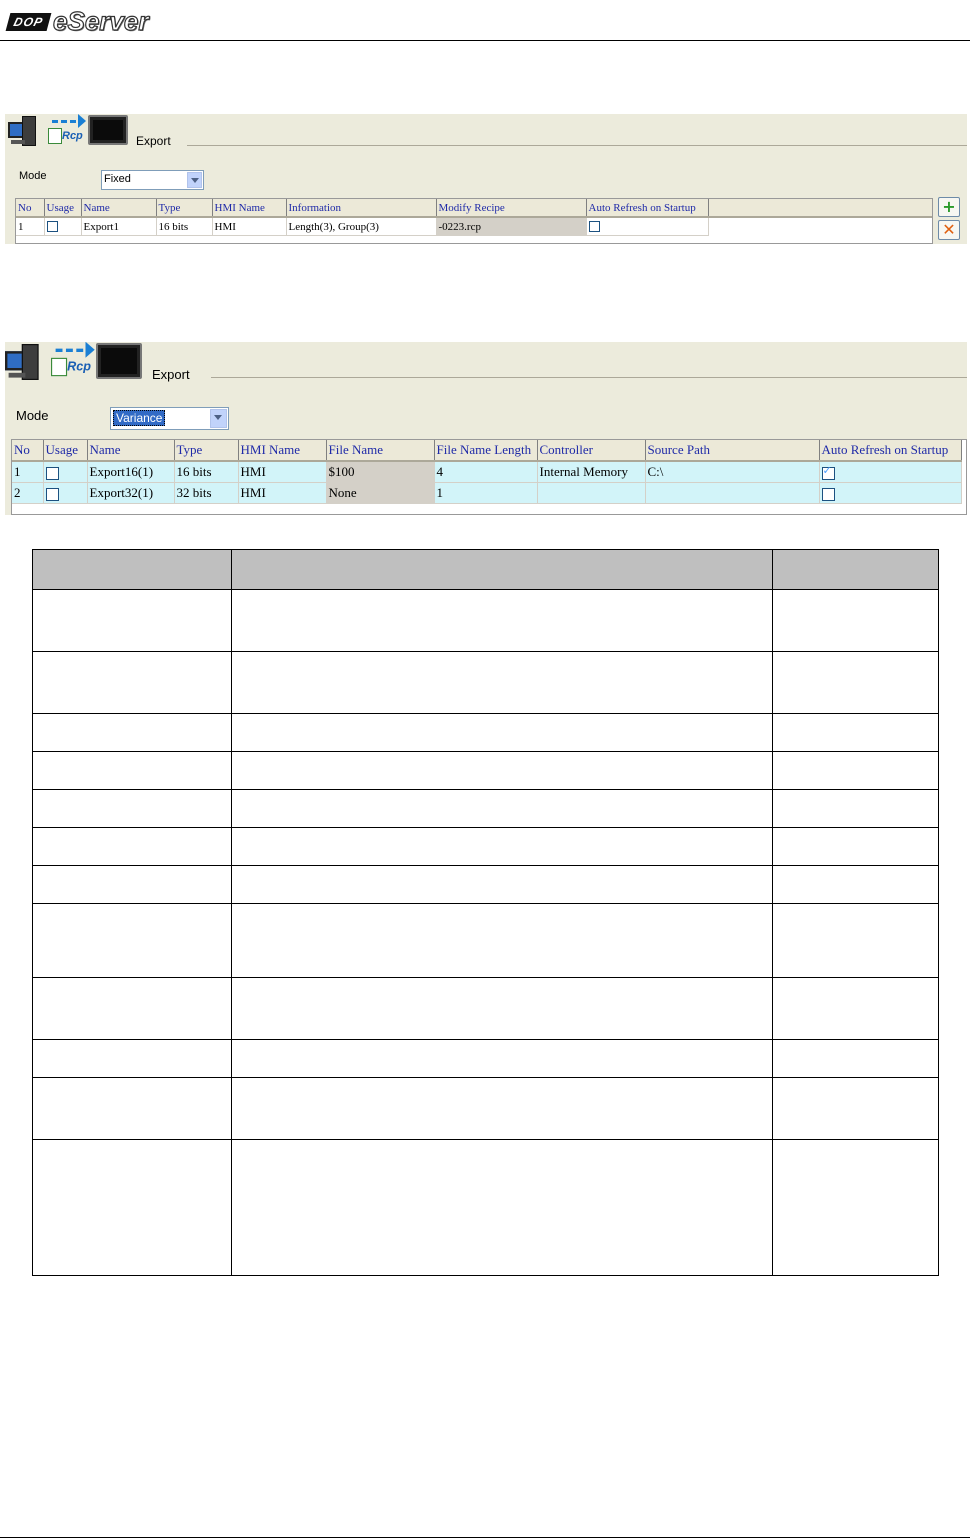 This screenshot has height=1540, width=970. Describe the element at coordinates (732, 472) in the screenshot. I see `cell-source-path: C:\` at that location.